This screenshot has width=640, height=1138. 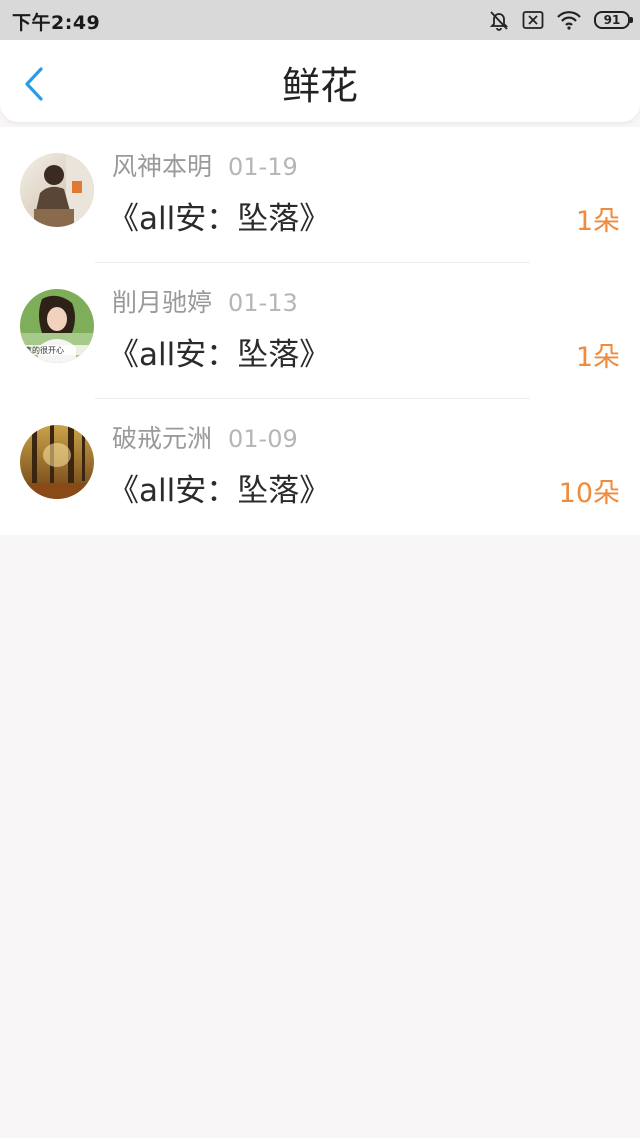 What do you see at coordinates (613, 20) in the screenshot?
I see `battery-icon: 91` at bounding box center [613, 20].